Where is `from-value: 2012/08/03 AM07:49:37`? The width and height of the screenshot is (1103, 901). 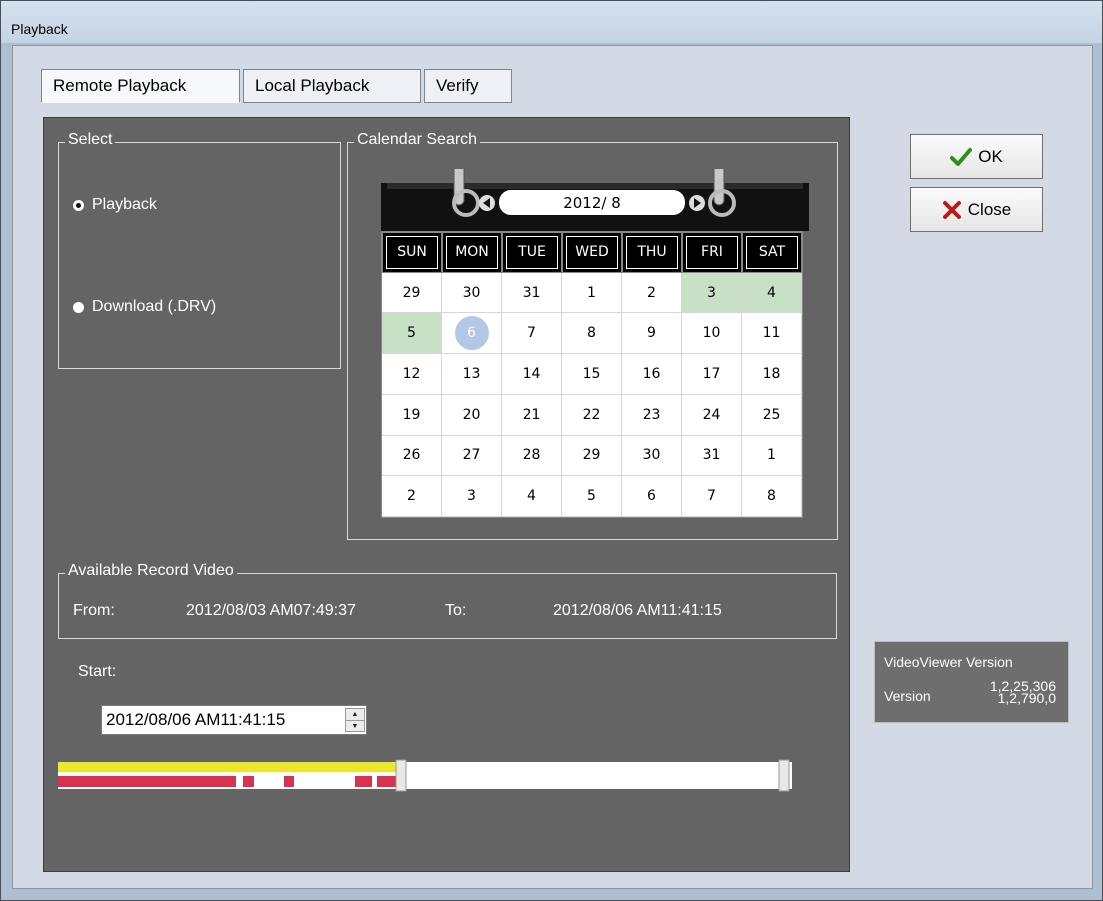
from-value: 2012/08/03 AM07:49:37 is located at coordinates (271, 610).